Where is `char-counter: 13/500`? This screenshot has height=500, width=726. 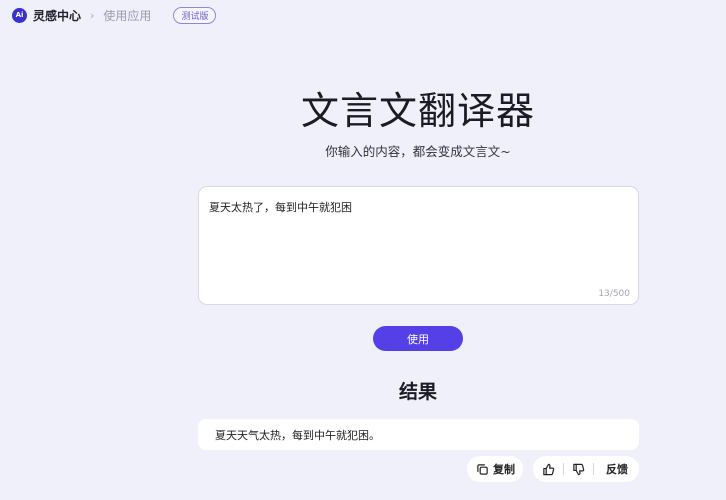
char-counter: 13/500 is located at coordinates (614, 294).